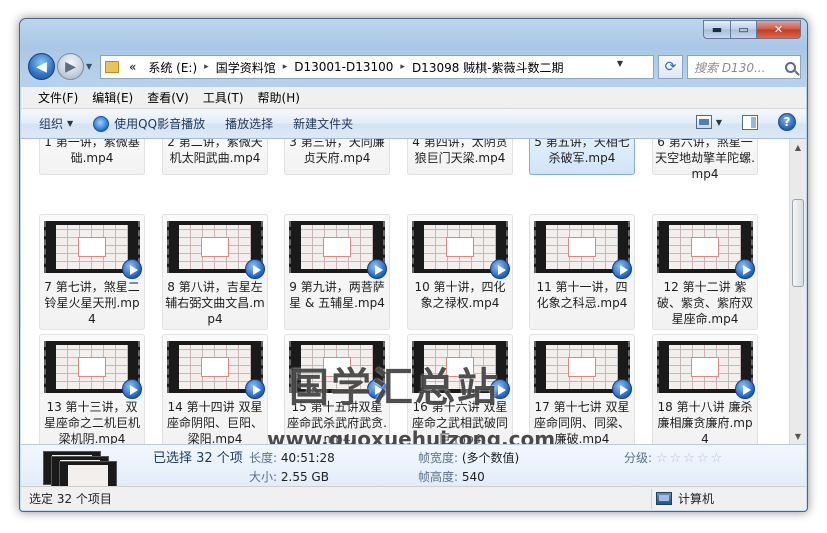 The width and height of the screenshot is (827, 533). What do you see at coordinates (469, 458) in the screenshot?
I see `frame-width-field: 帧宽度: (多个数值)` at bounding box center [469, 458].